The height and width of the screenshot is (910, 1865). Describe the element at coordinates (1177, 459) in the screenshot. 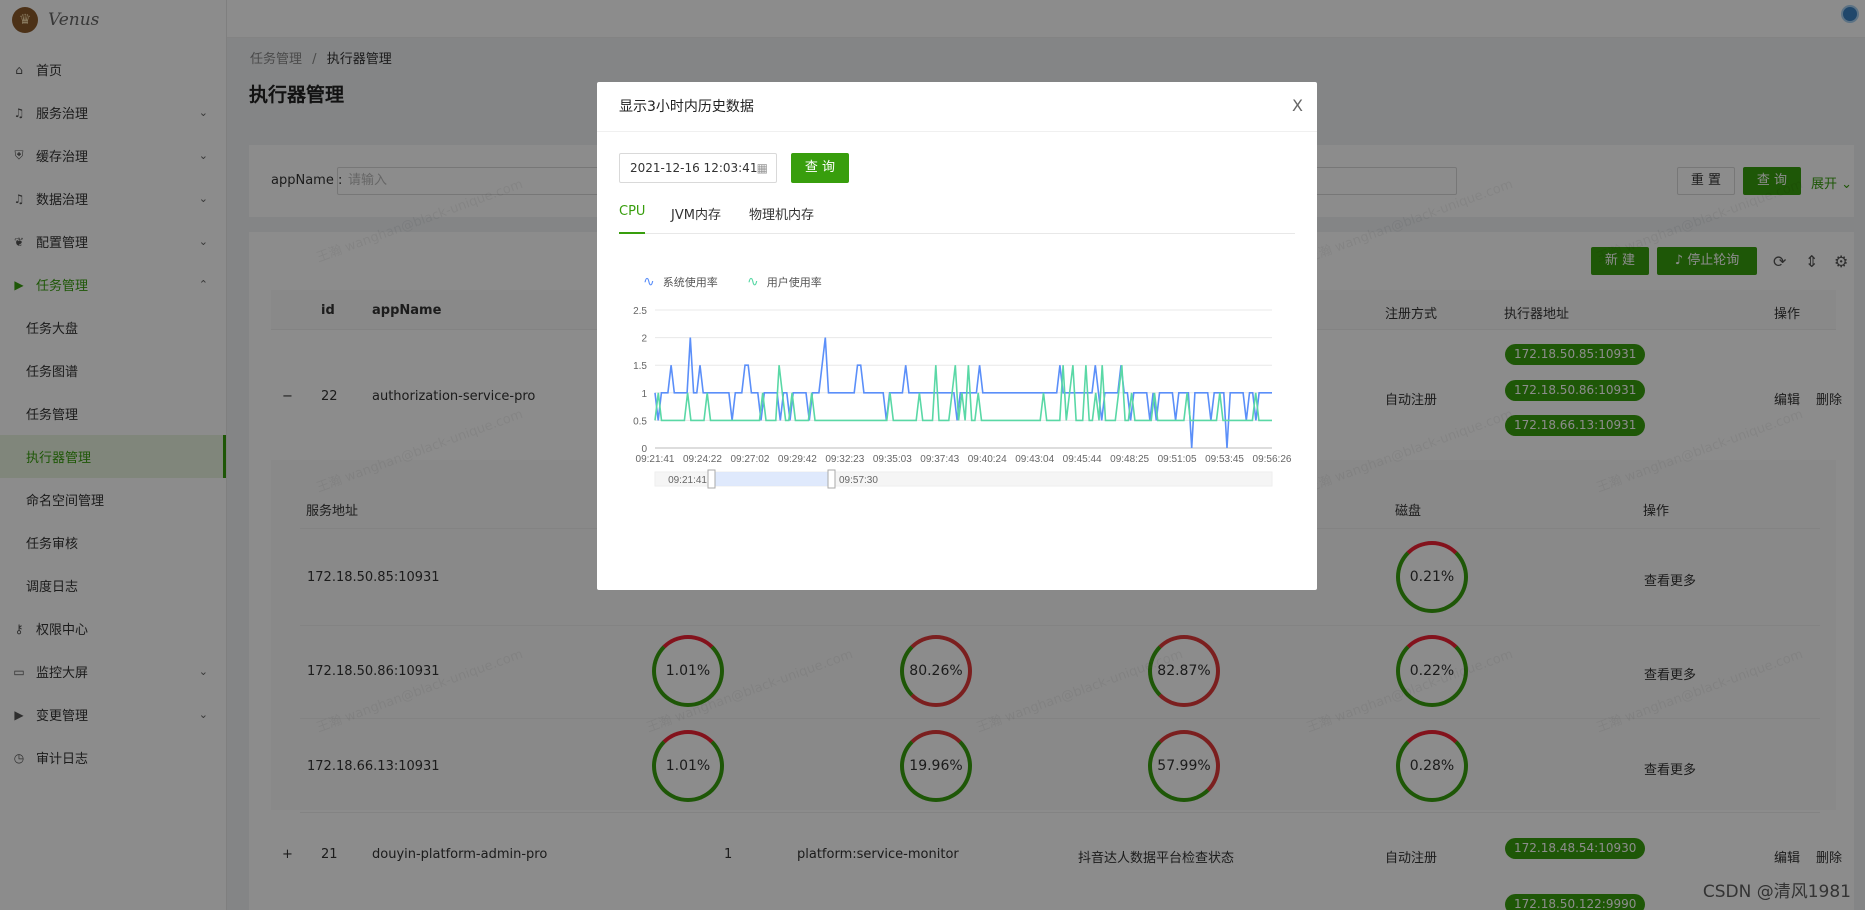

I see `x-tick-label: 09:51:05` at that location.